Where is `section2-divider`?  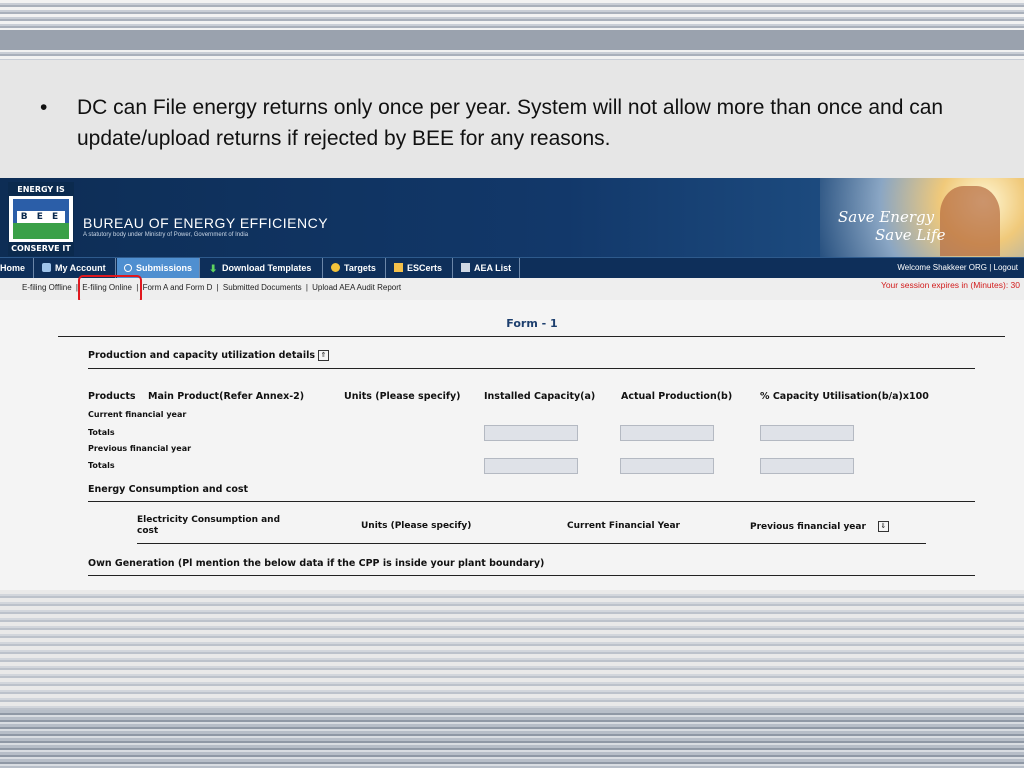 section2-divider is located at coordinates (531, 501).